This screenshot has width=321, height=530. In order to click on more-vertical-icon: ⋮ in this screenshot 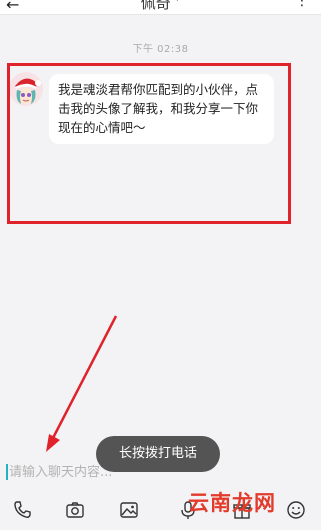, I will do `click(302, 4)`.